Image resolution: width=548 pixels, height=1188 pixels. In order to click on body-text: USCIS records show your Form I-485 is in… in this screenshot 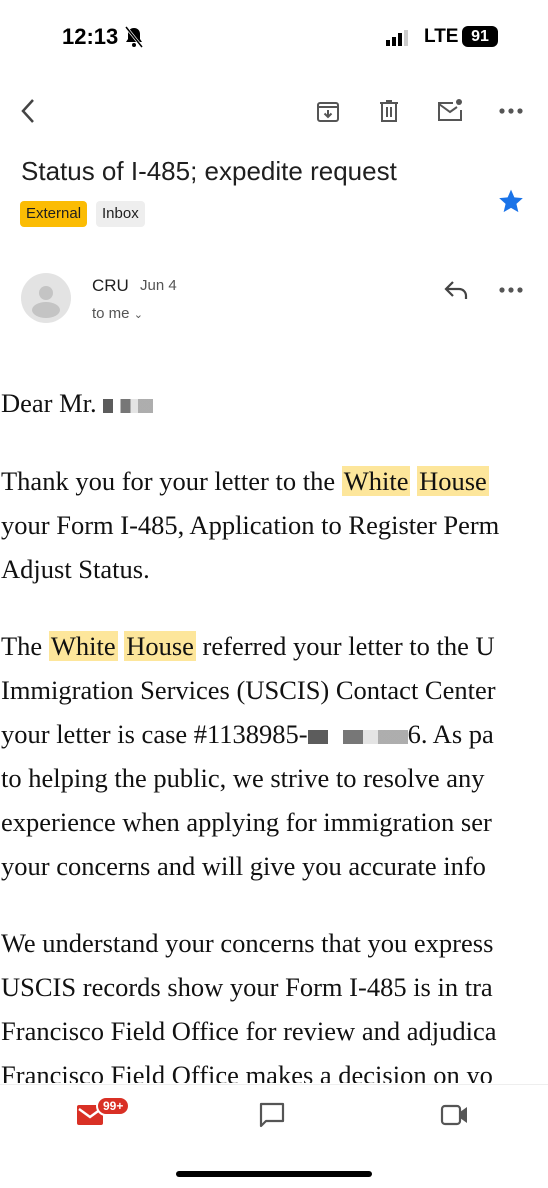, I will do `click(247, 987)`.